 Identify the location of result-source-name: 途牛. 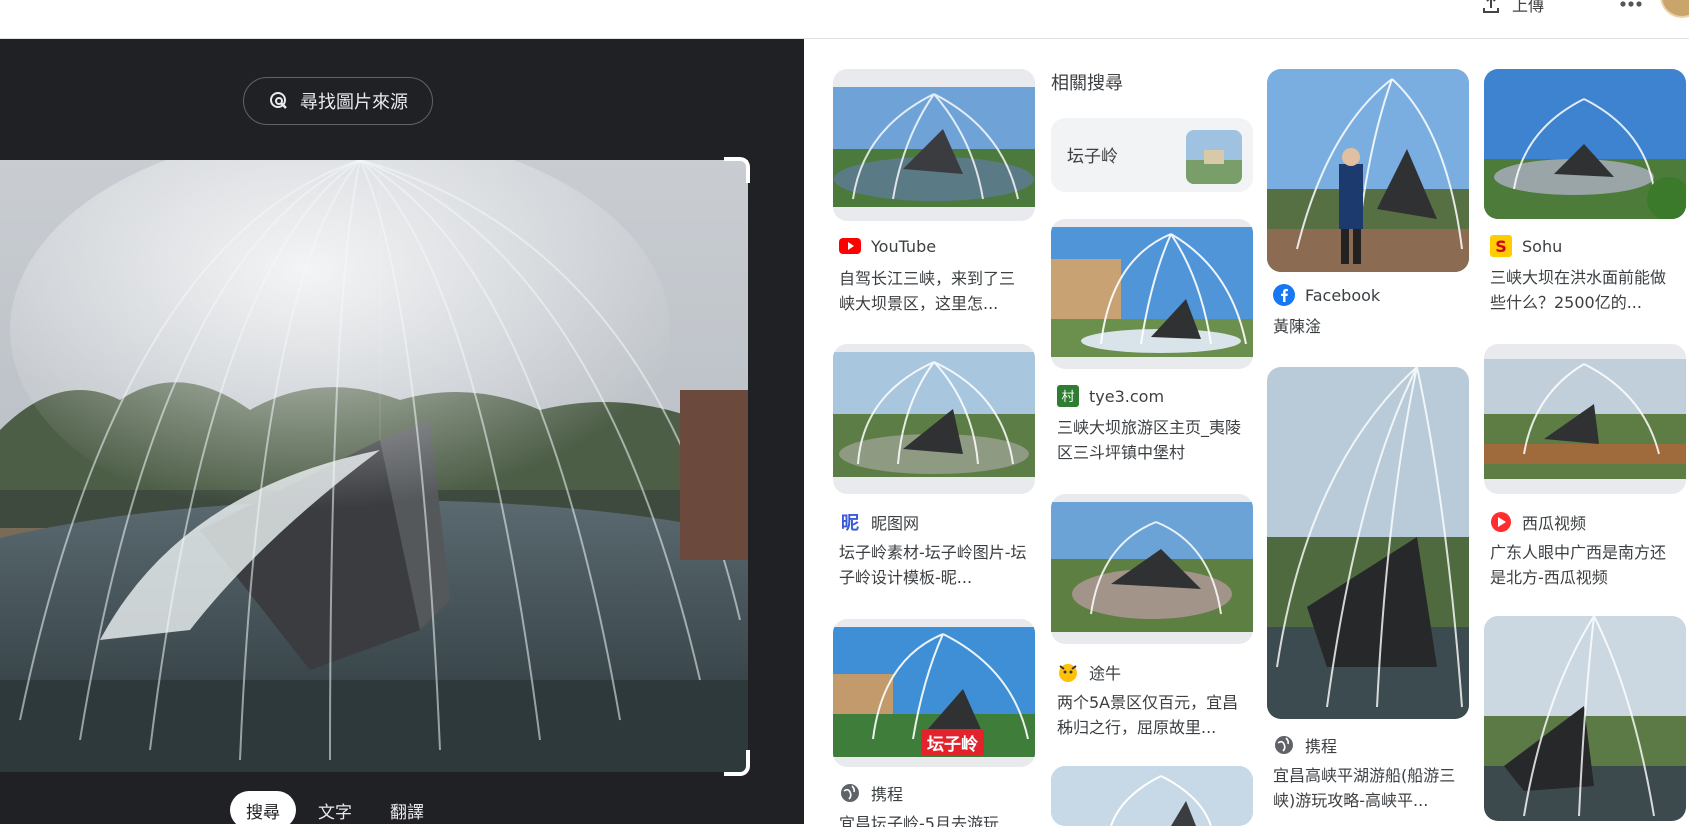
(1105, 673).